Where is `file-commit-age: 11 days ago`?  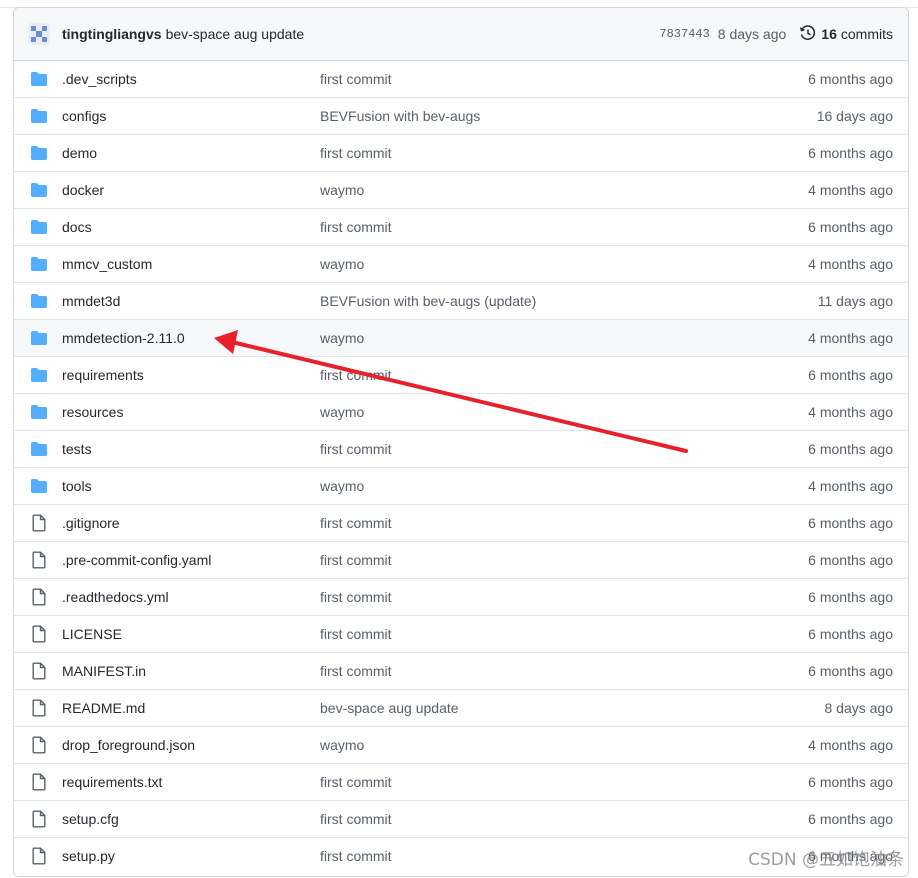 file-commit-age: 11 days ago is located at coordinates (855, 301).